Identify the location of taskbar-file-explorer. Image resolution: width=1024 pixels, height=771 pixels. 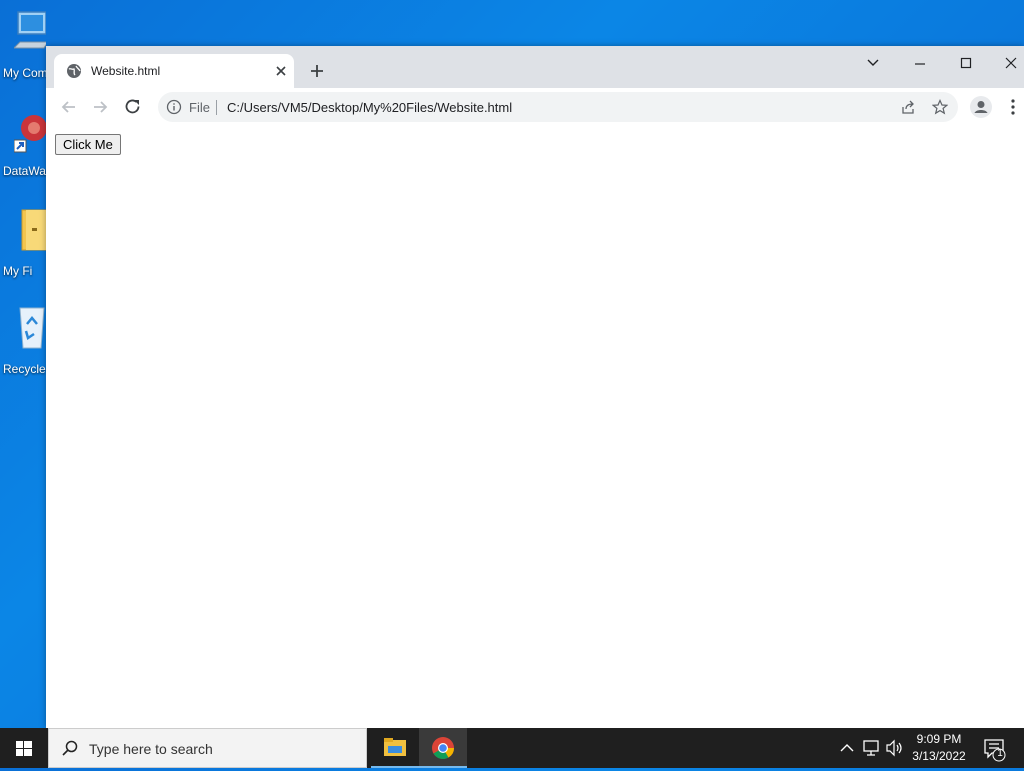
(395, 748).